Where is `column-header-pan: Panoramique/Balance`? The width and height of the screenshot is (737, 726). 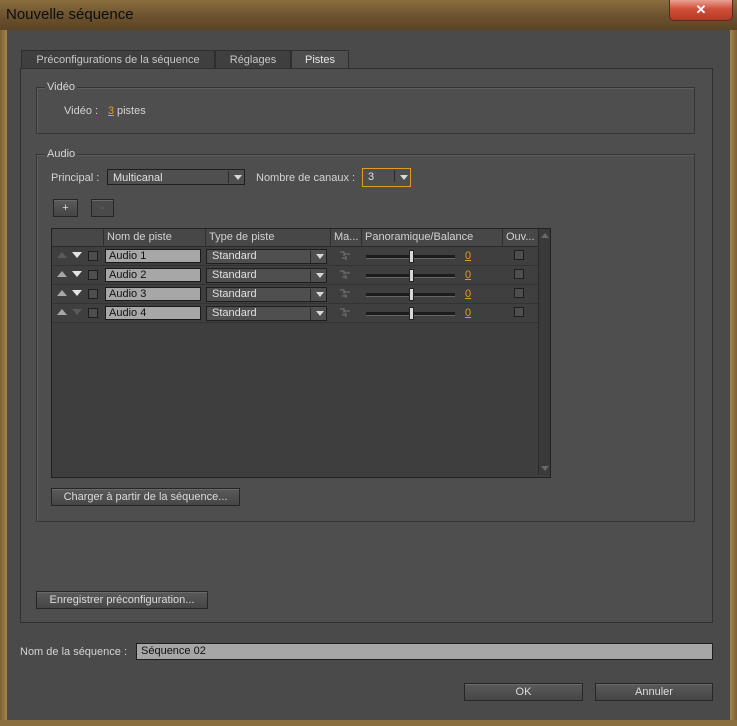
column-header-pan: Panoramique/Balance is located at coordinates (431, 237).